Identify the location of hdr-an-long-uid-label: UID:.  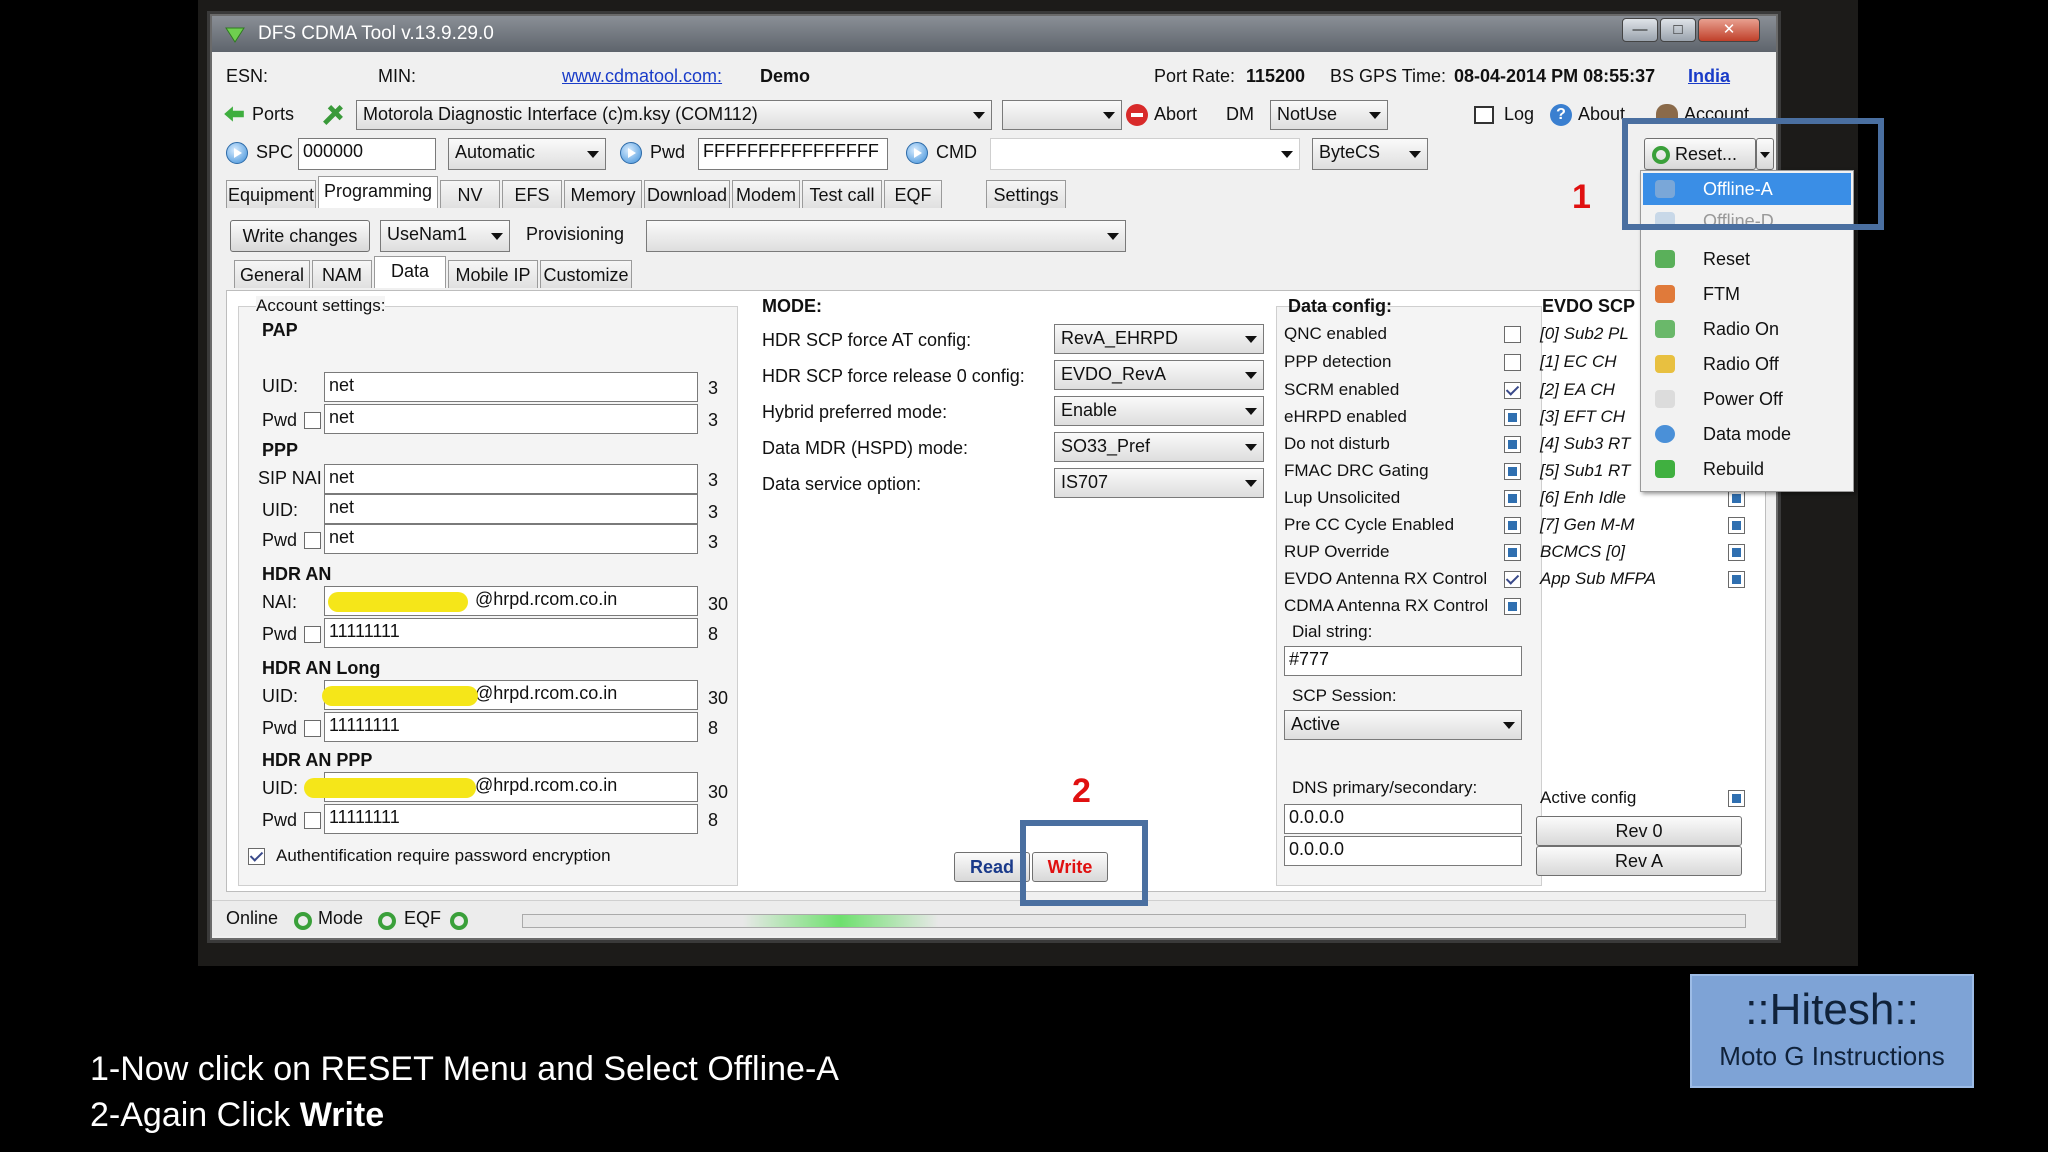
(280, 696).